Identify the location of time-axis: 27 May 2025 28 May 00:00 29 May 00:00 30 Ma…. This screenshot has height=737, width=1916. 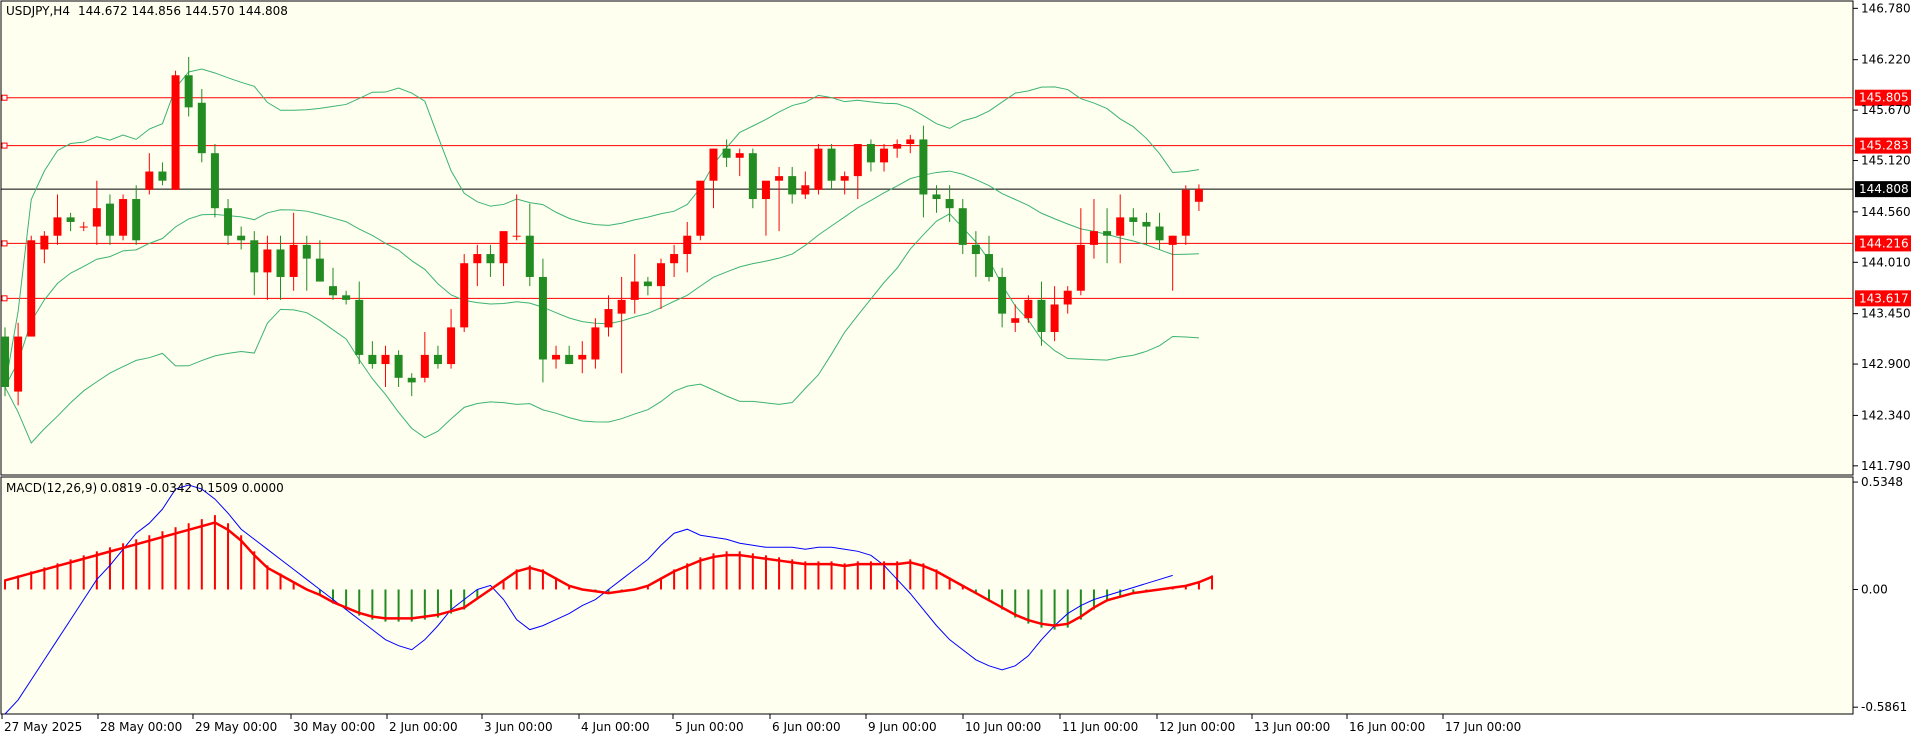
(761, 724).